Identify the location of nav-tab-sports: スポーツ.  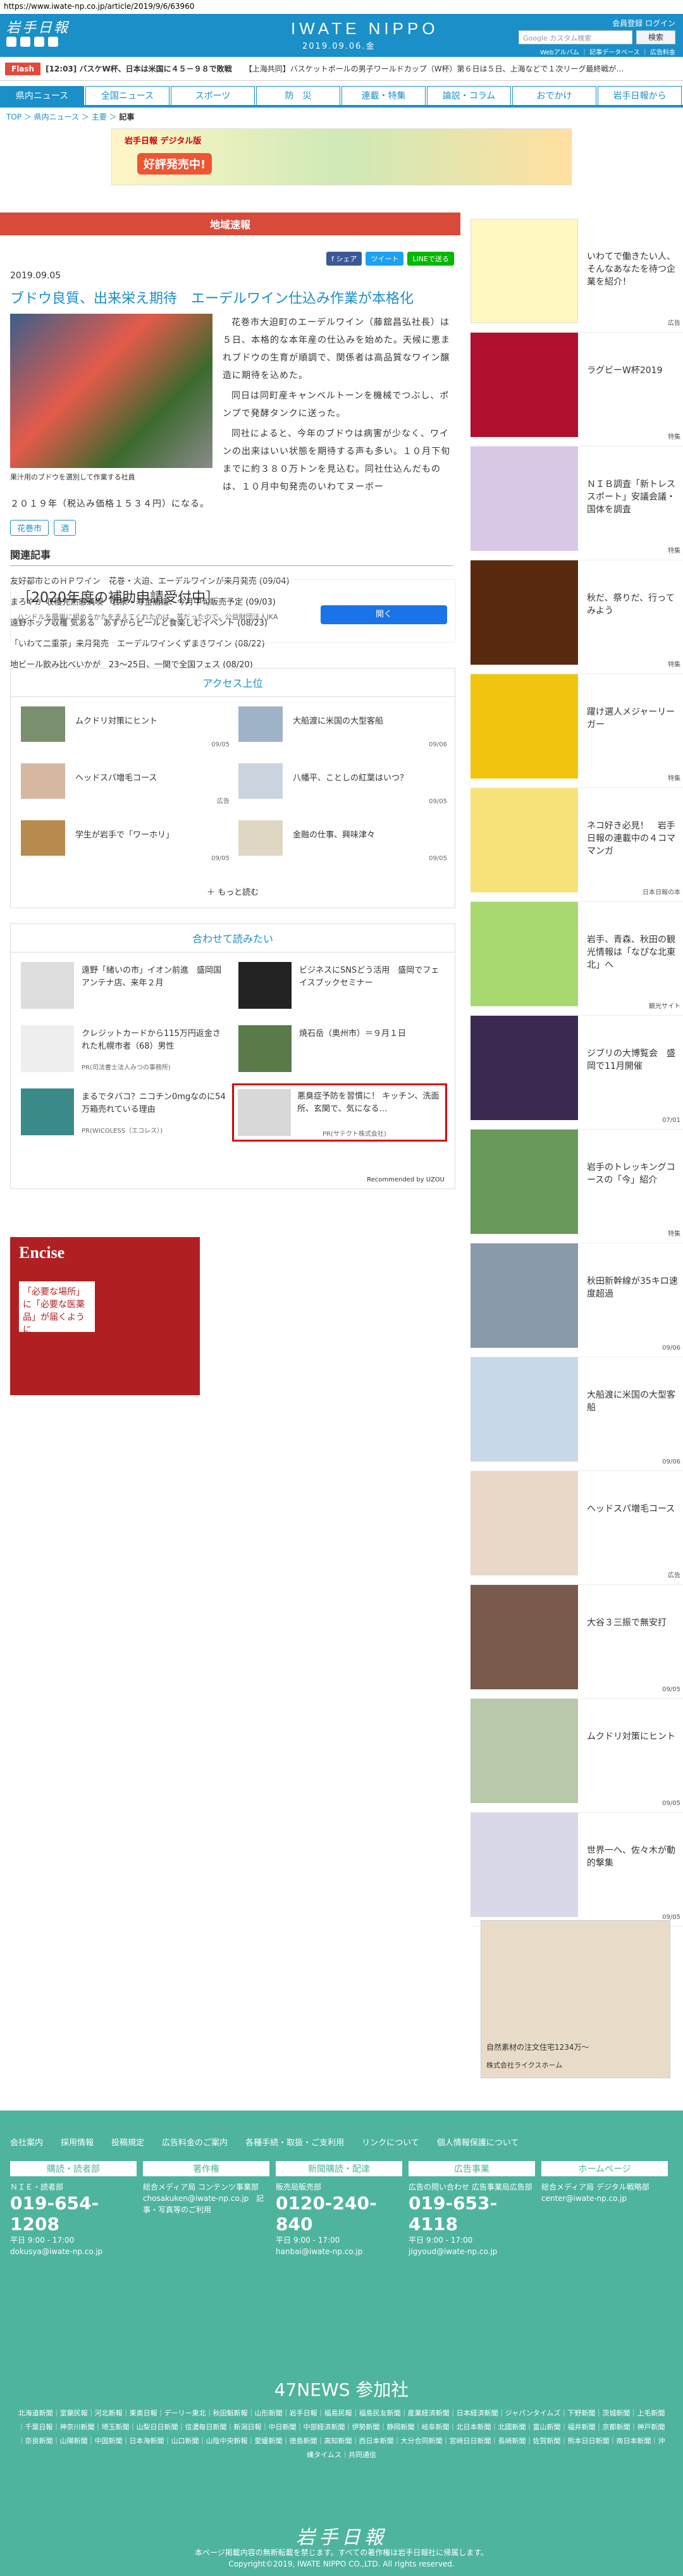
(213, 96).